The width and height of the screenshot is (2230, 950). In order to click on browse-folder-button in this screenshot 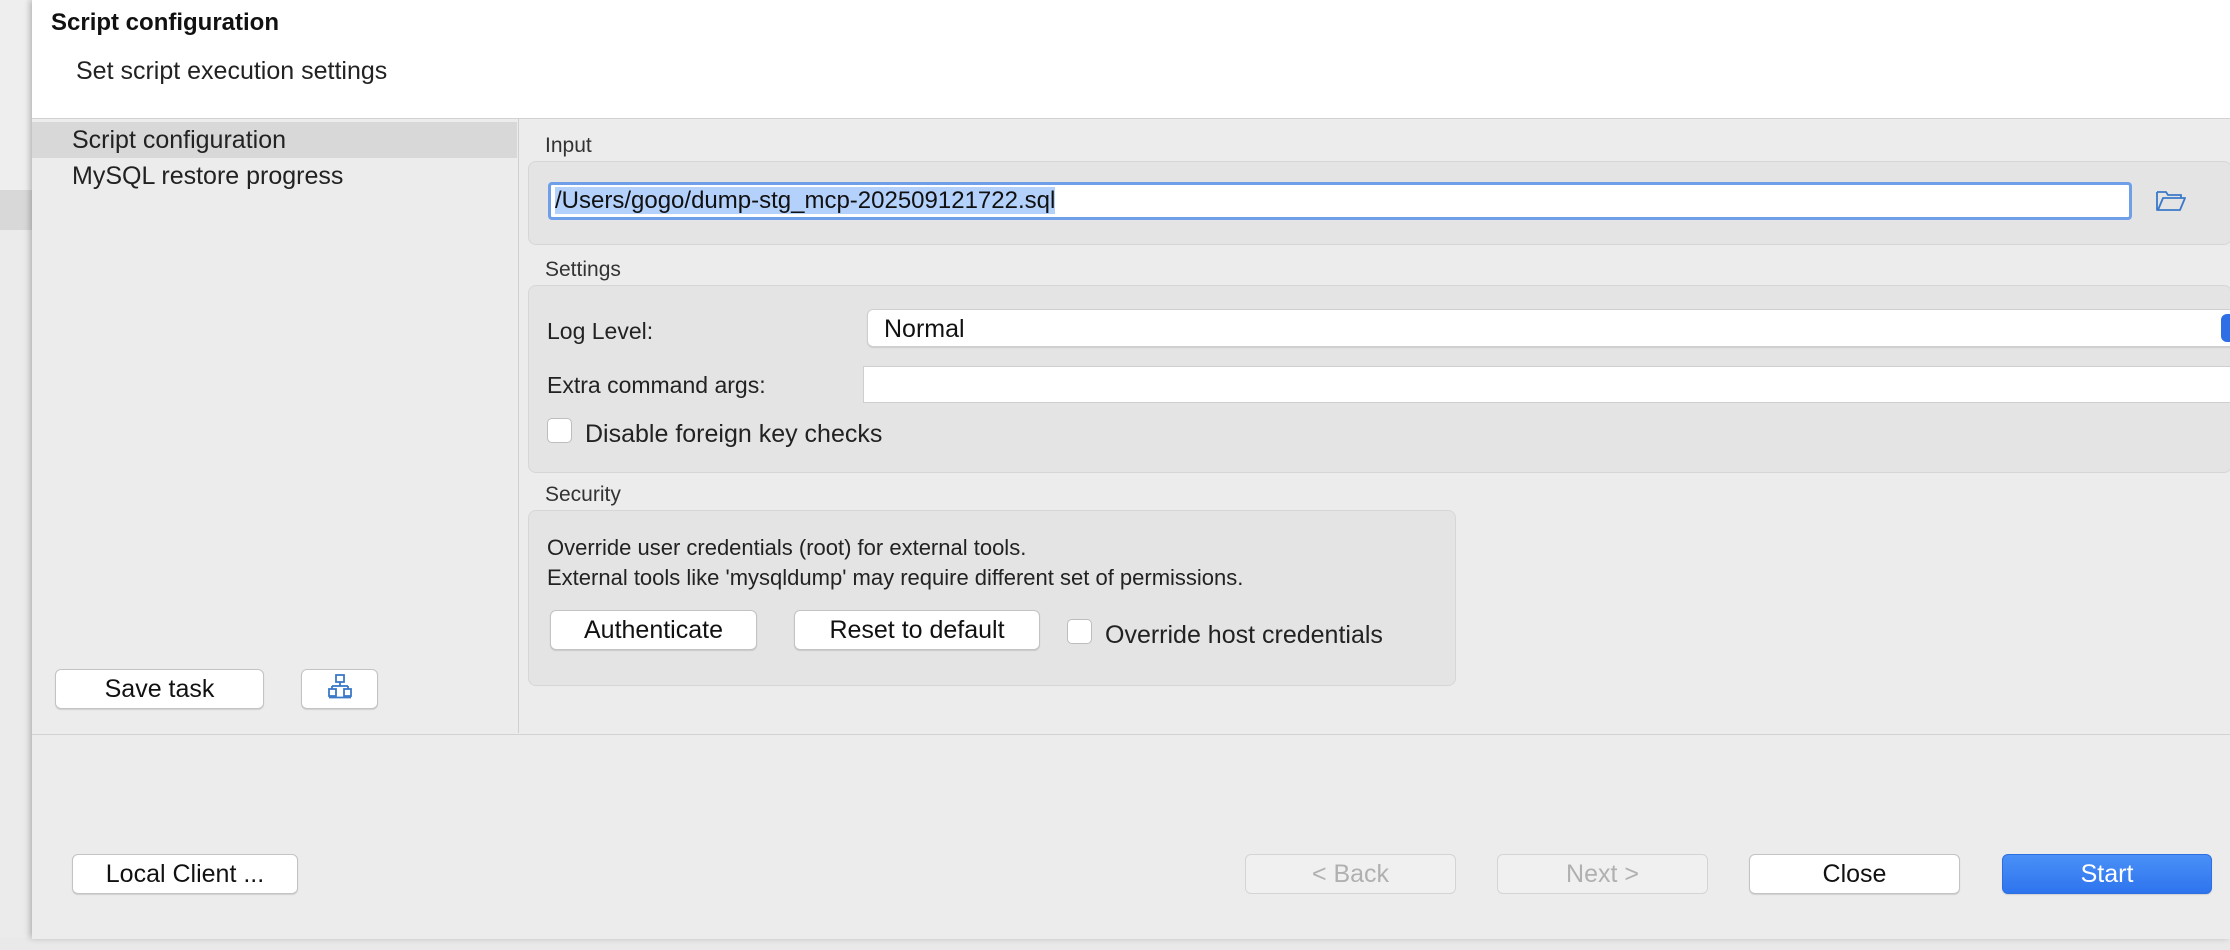, I will do `click(2171, 200)`.